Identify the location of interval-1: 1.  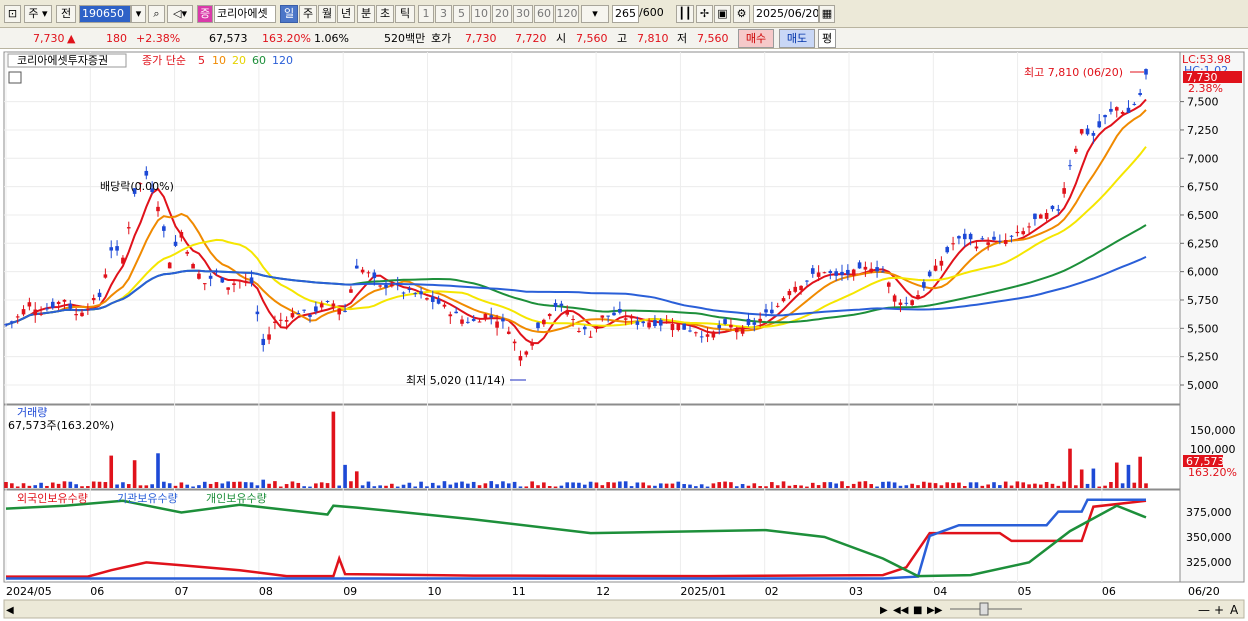
(426, 14).